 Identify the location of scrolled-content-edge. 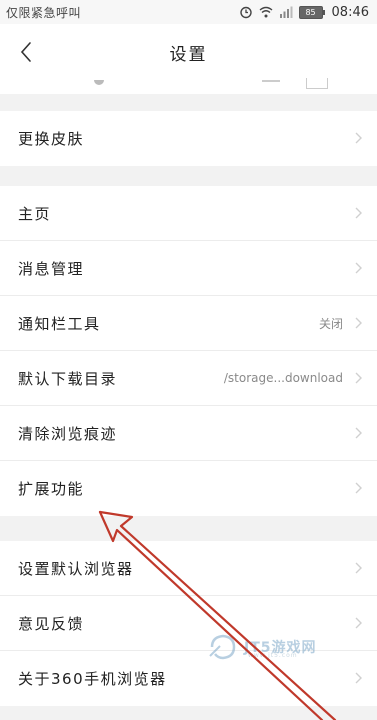
(188, 86).